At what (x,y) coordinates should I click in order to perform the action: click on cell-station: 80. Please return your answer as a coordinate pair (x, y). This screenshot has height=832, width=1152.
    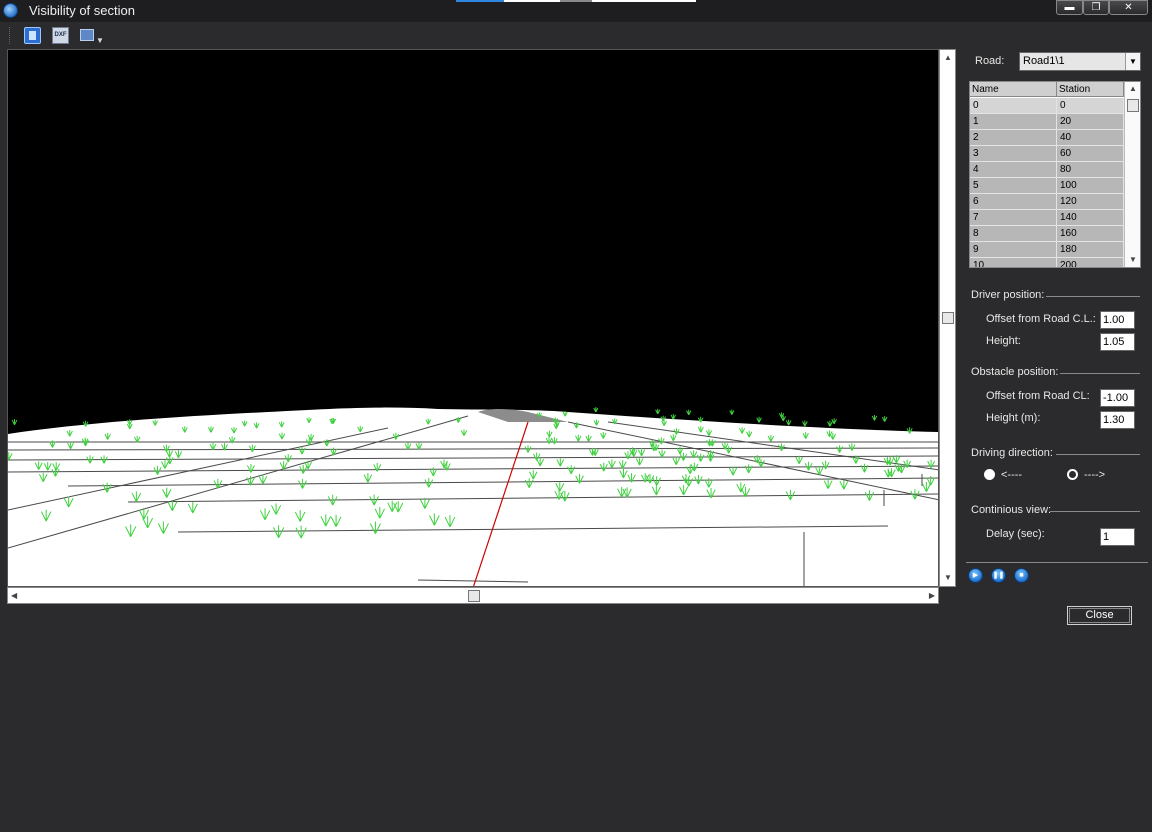
    Looking at the image, I should click on (1090, 170).